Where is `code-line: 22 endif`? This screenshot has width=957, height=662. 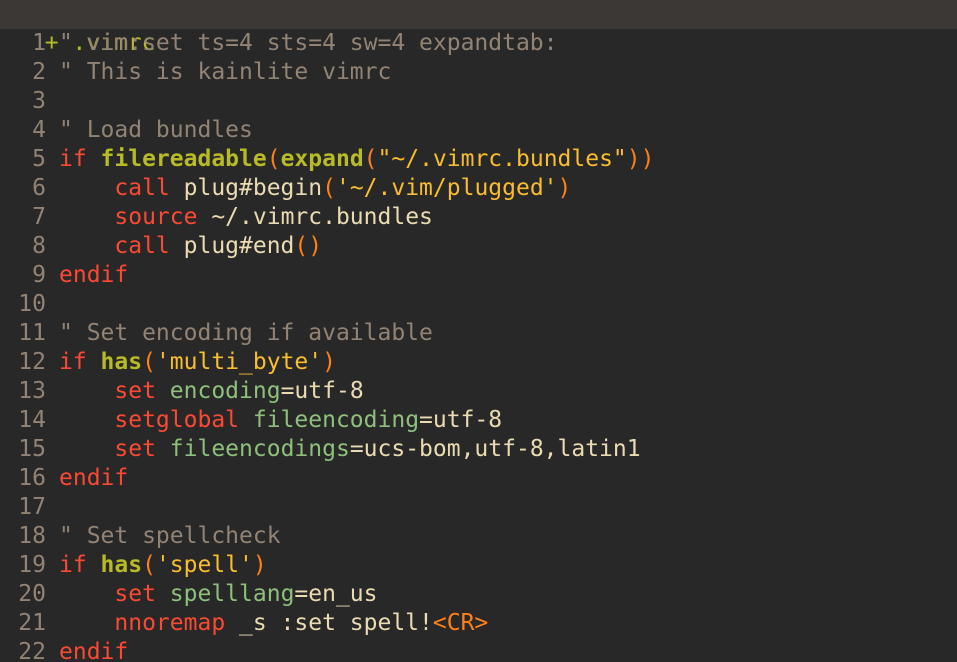 code-line: 22 endif is located at coordinates (478, 650).